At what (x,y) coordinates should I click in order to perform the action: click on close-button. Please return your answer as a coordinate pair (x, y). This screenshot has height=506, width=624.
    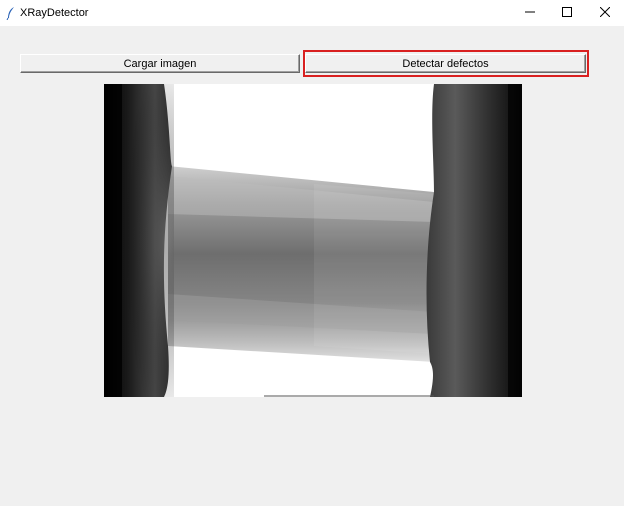
    Looking at the image, I should click on (605, 13).